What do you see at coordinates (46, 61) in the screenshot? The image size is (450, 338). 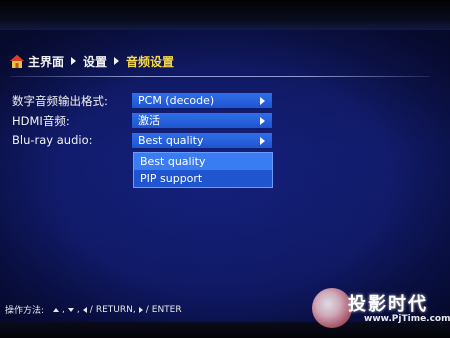 I see `breadcrumb-main-menu: 主界面` at bounding box center [46, 61].